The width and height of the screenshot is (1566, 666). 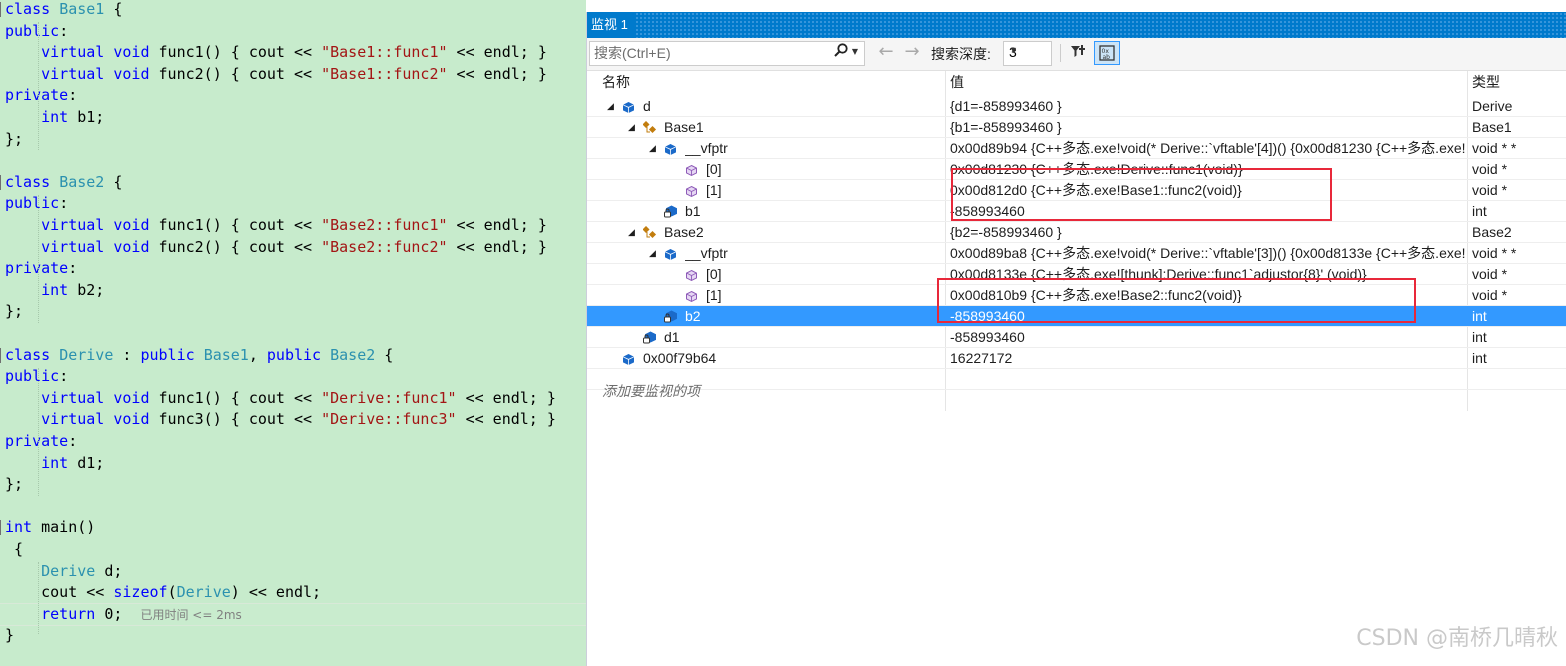 I want to click on code-line: int d1;, so click(x=293, y=463).